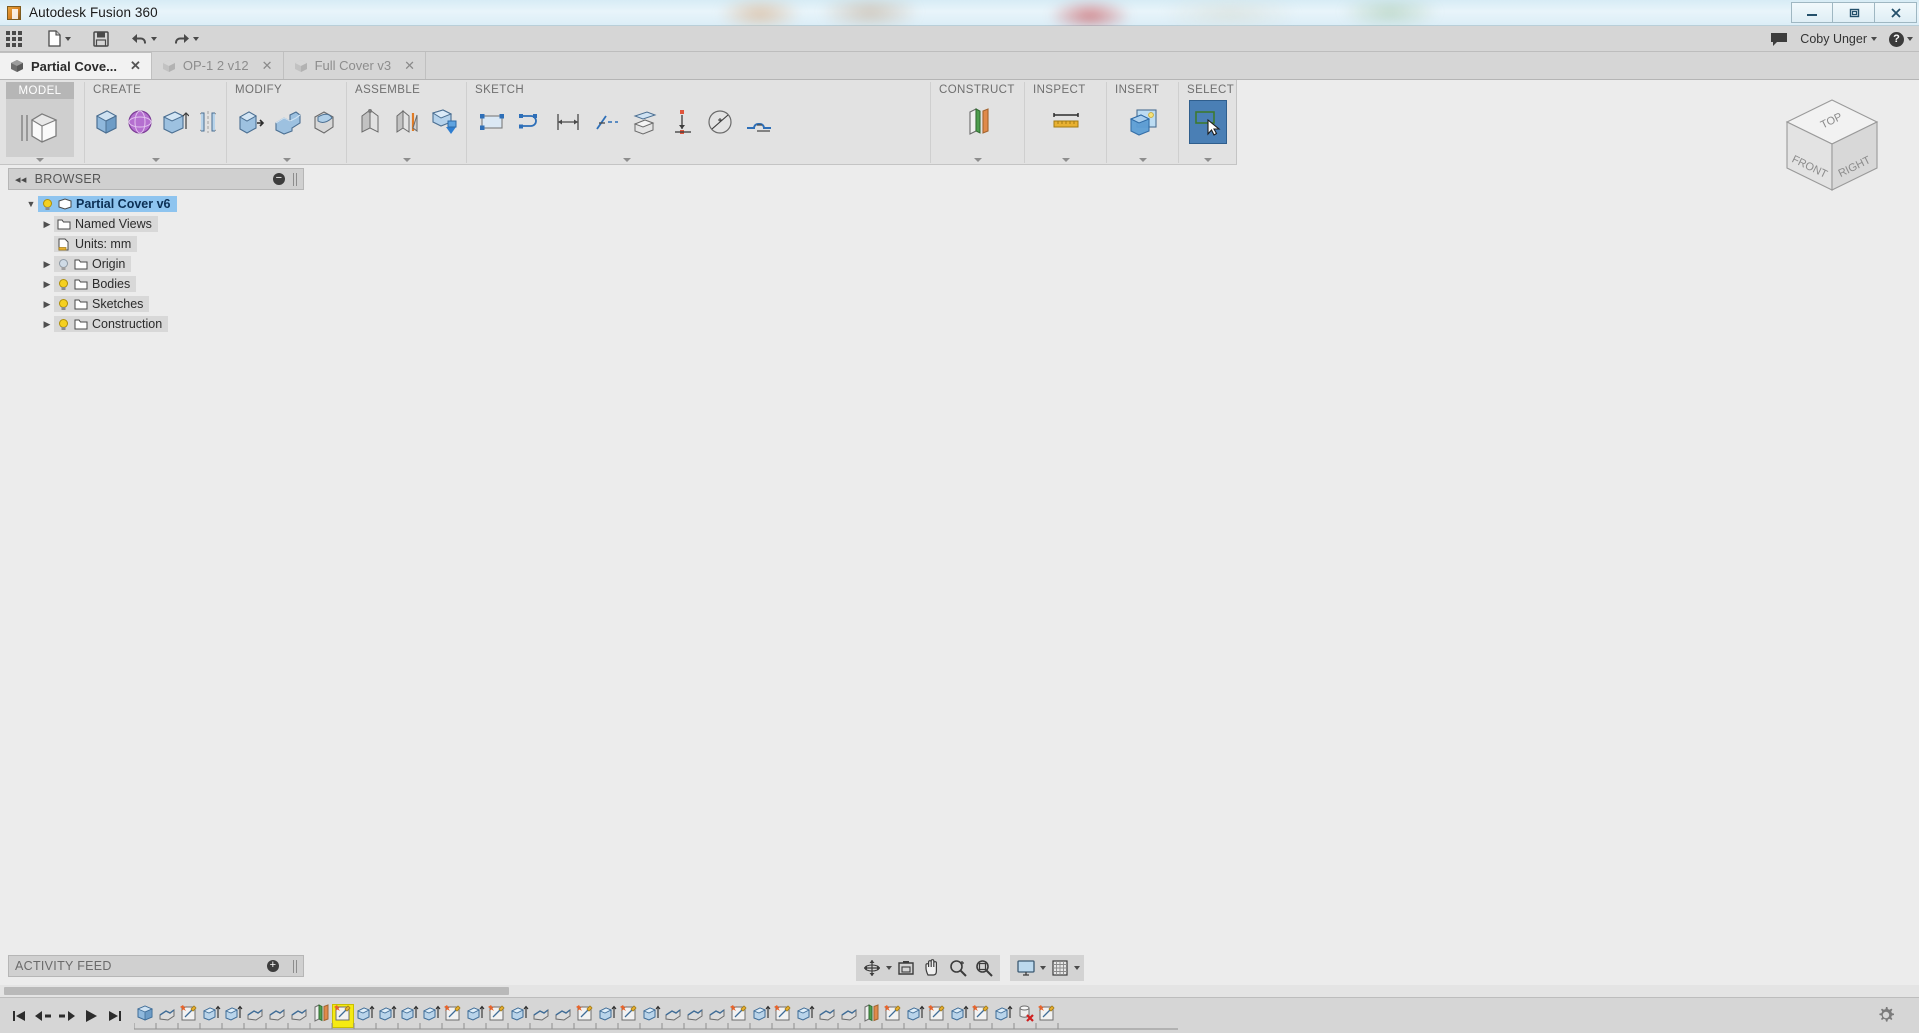 This screenshot has width=1919, height=1033. What do you see at coordinates (156, 966) in the screenshot?
I see `activity-feed-panel: ACTIVITY FEED +` at bounding box center [156, 966].